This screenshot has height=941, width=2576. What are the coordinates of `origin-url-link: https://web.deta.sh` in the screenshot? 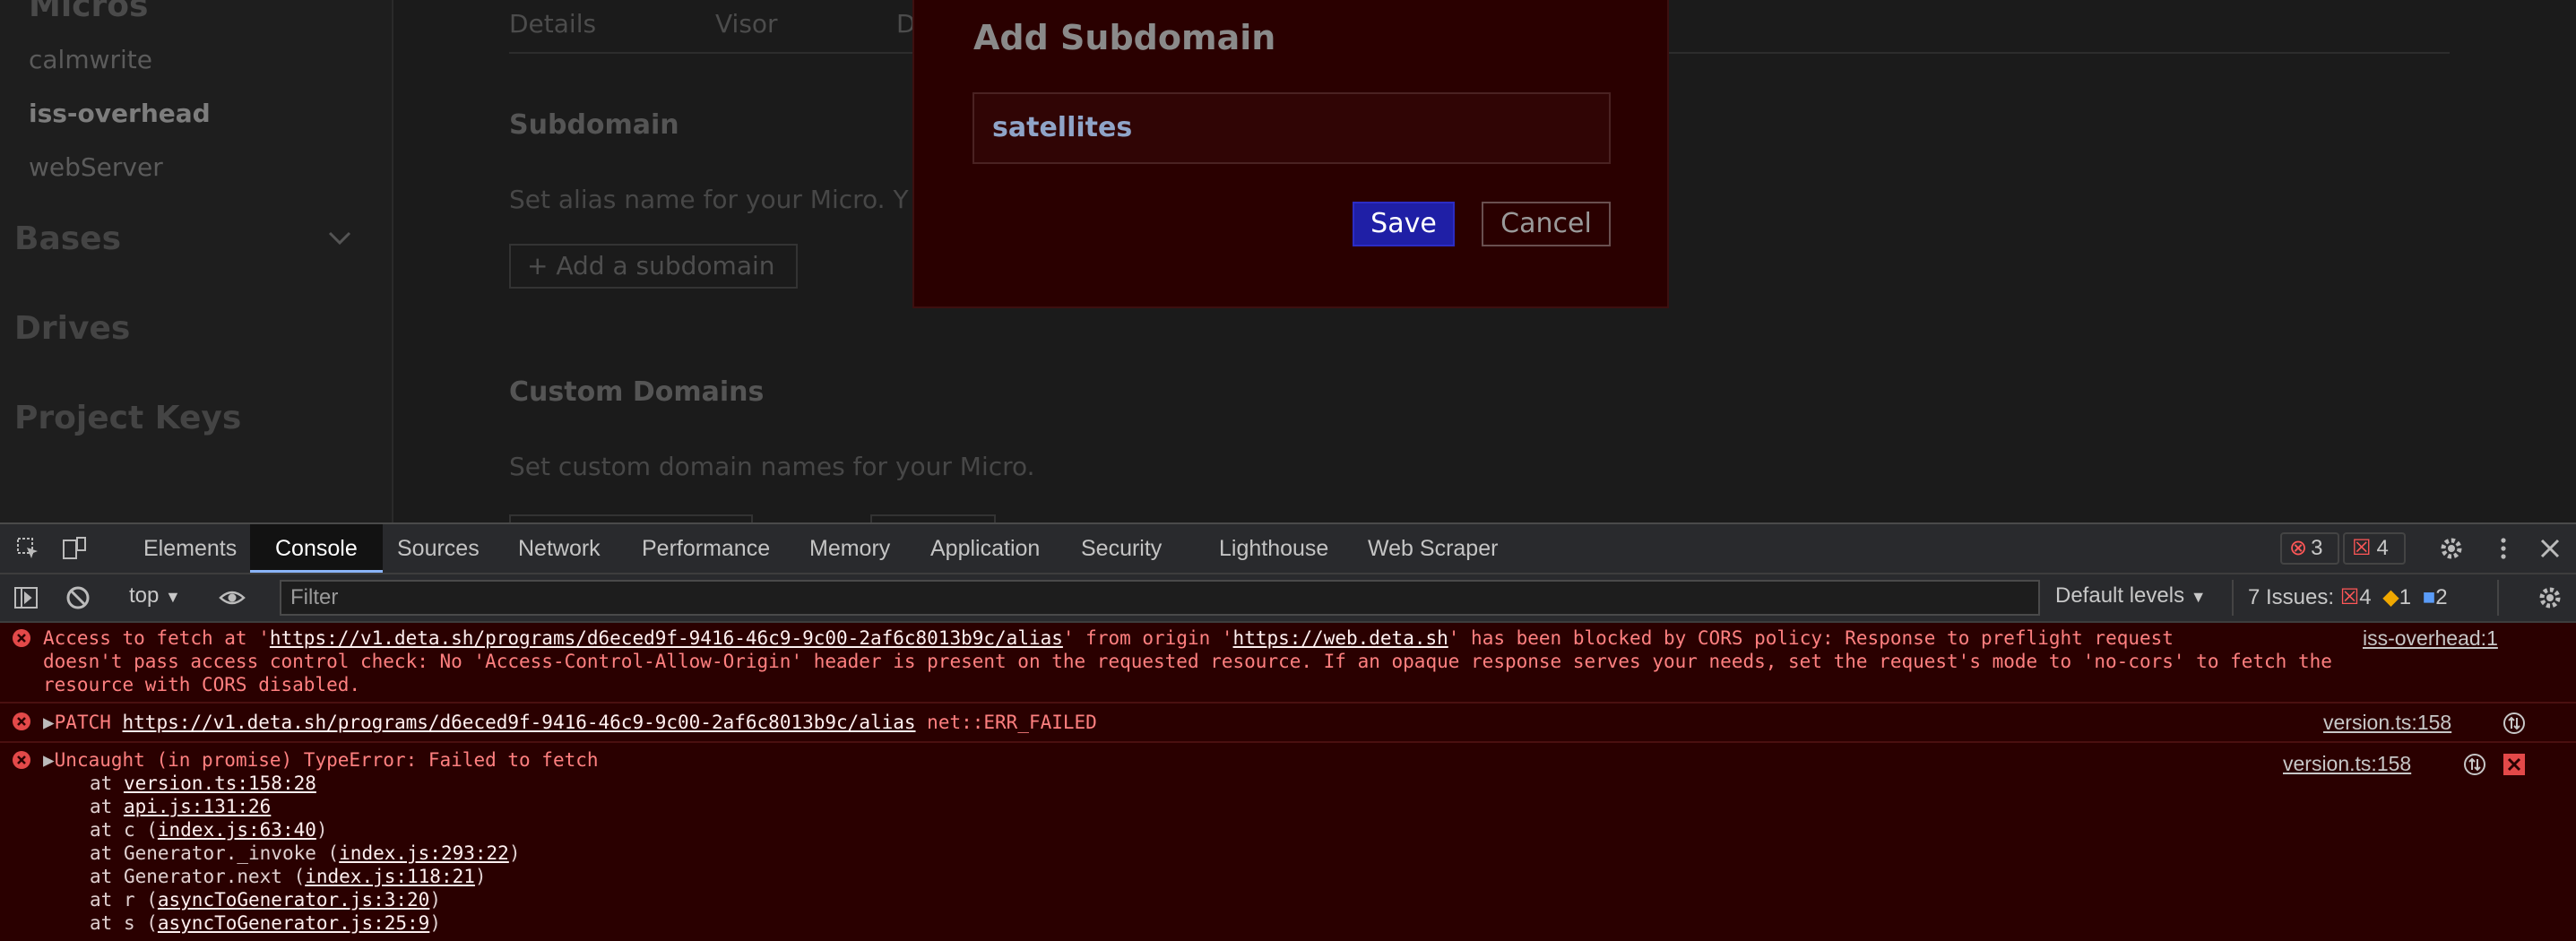 It's located at (1340, 638).